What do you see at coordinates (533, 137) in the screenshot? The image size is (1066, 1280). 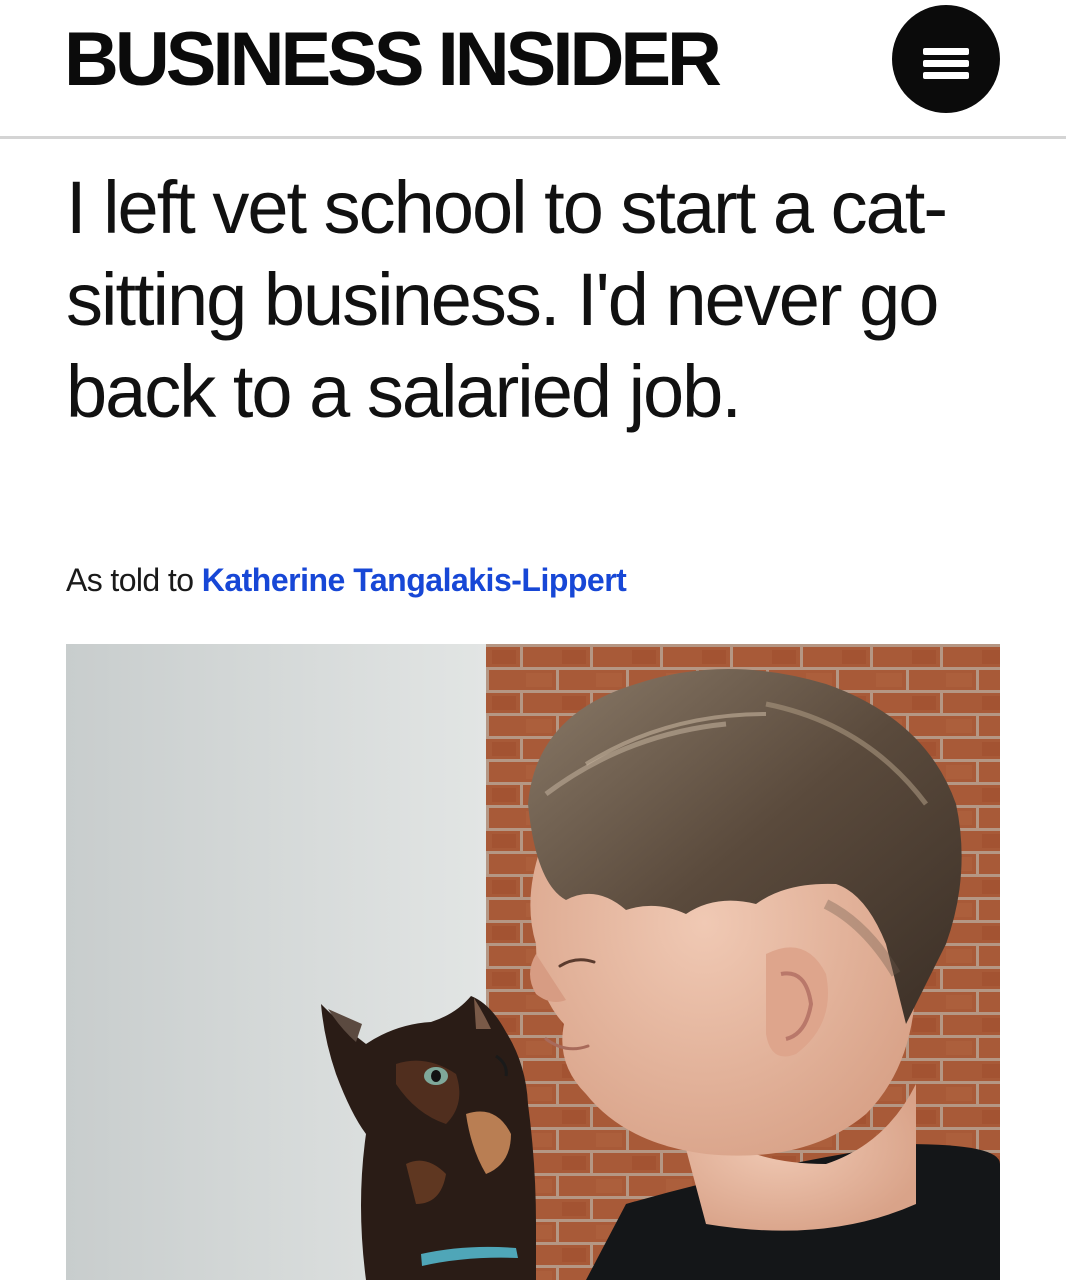 I see `header-divider` at bounding box center [533, 137].